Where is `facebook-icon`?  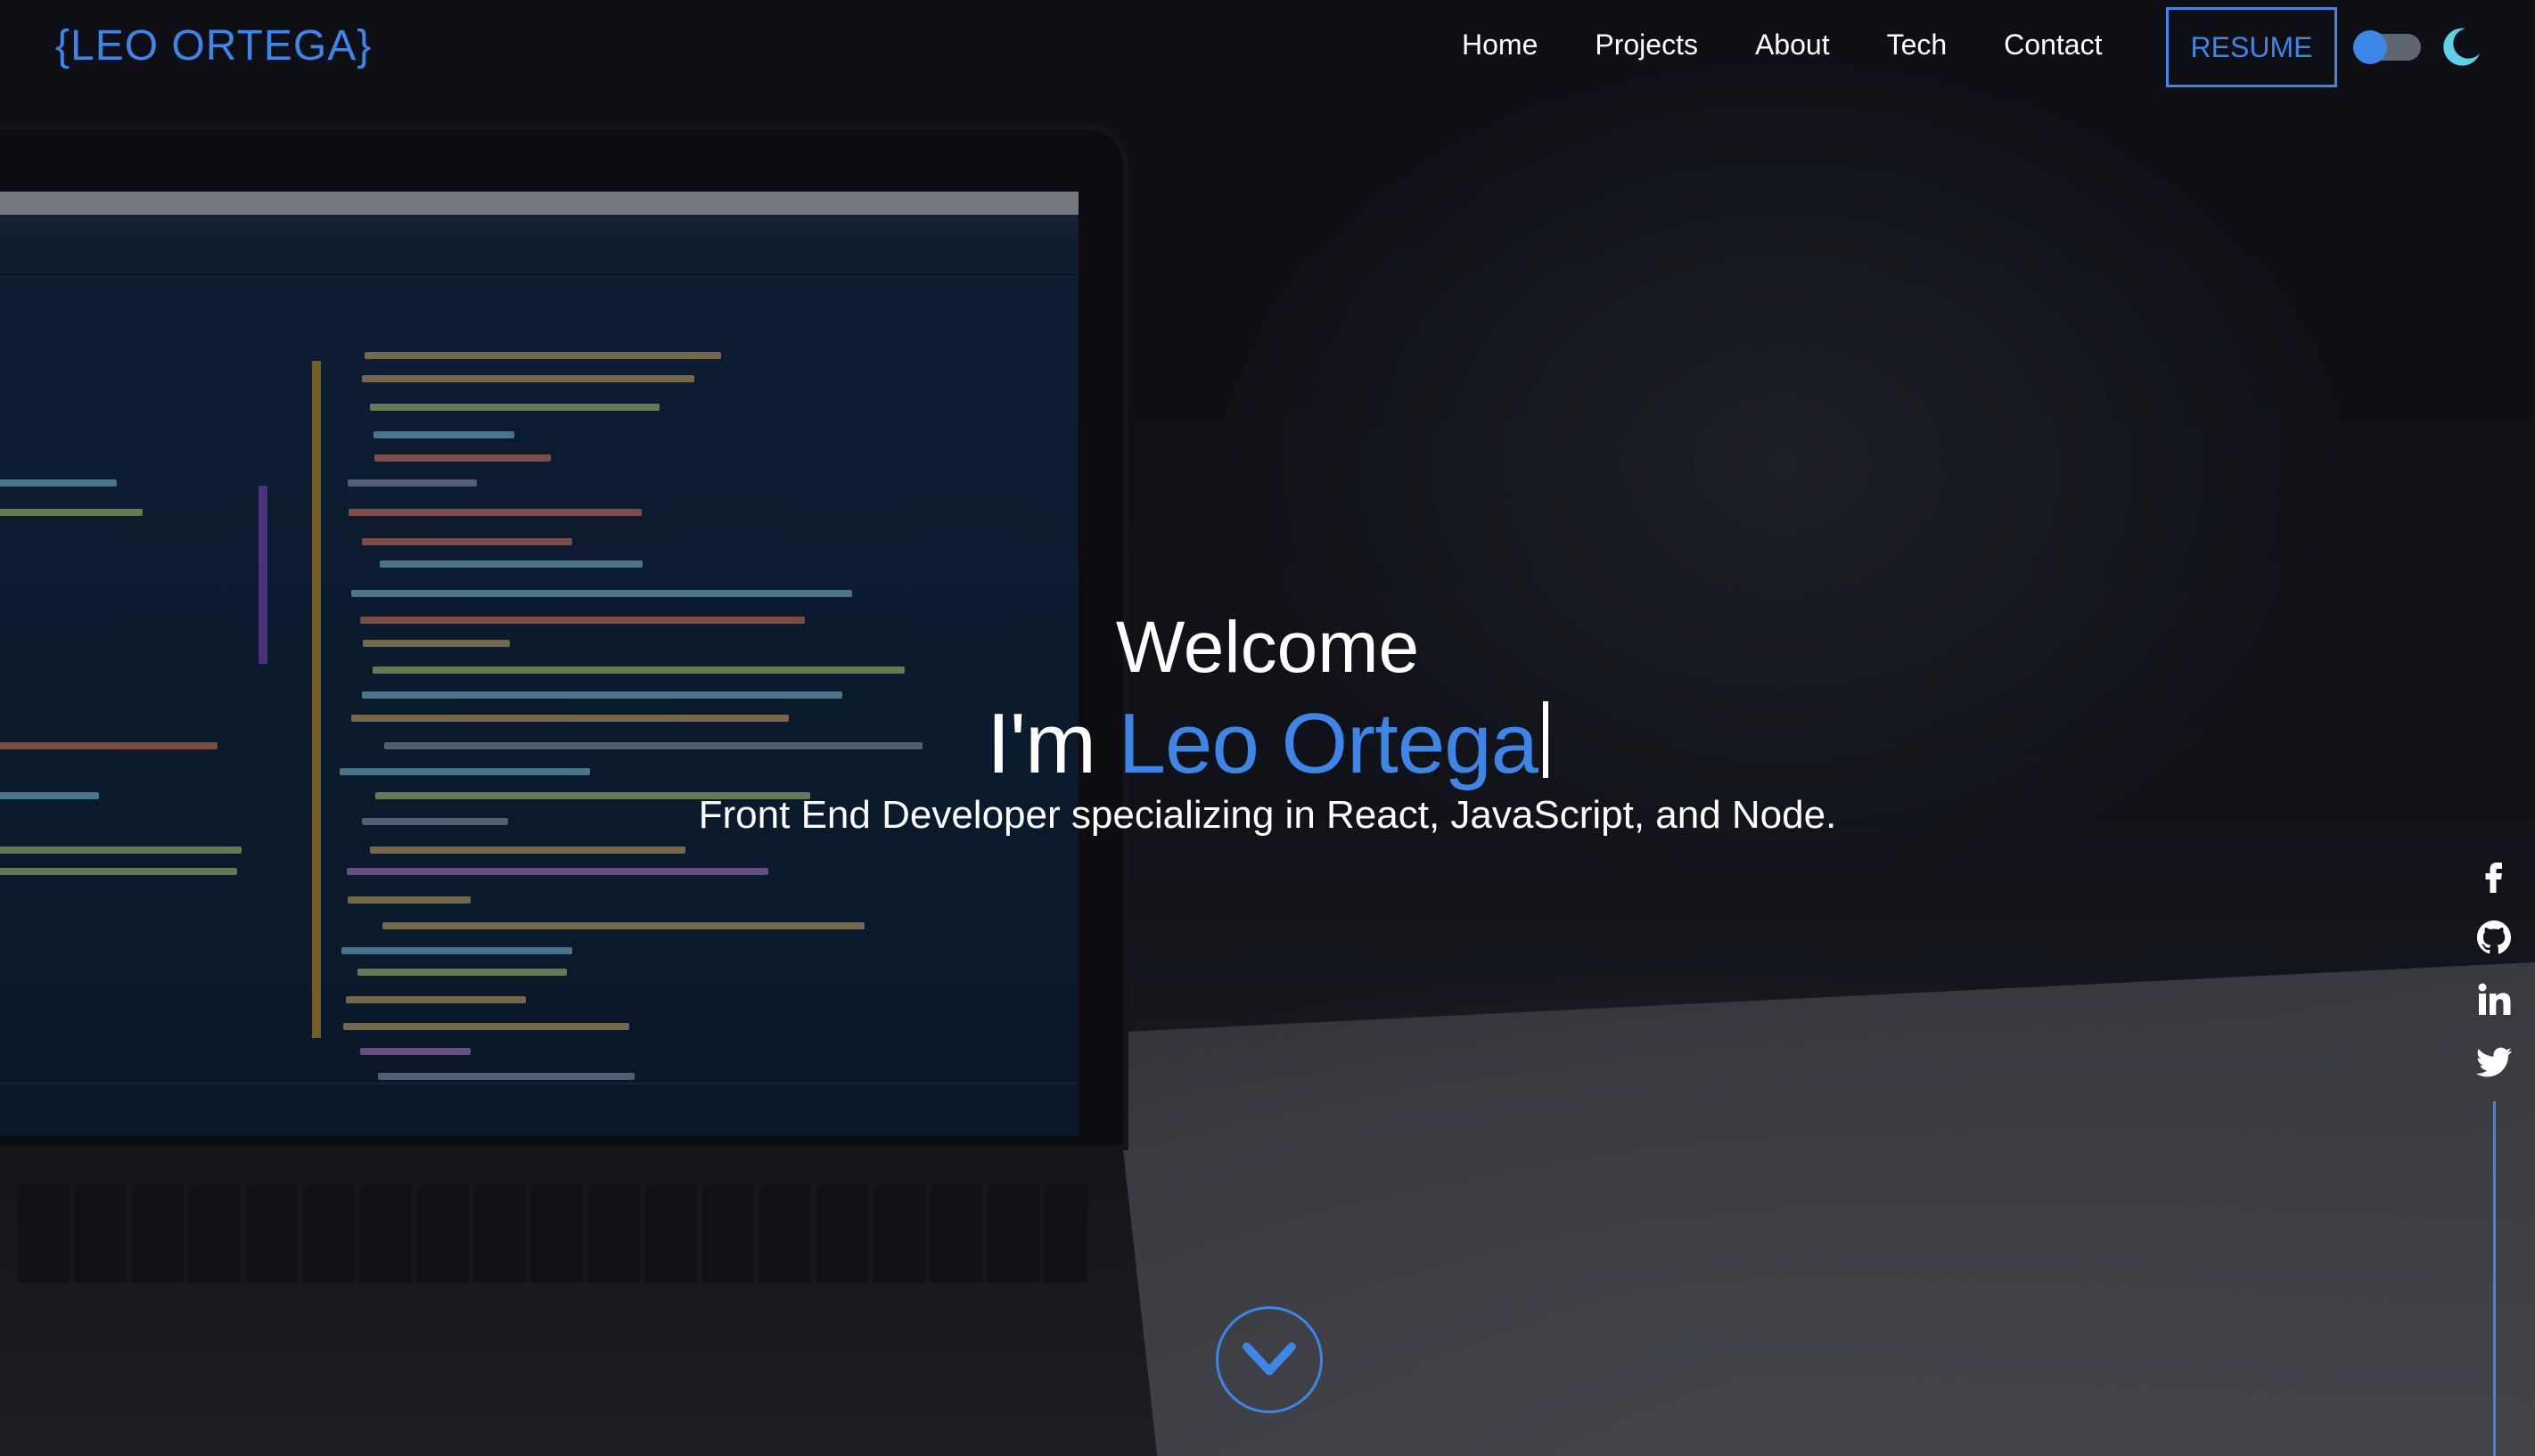
facebook-icon is located at coordinates (2494, 875).